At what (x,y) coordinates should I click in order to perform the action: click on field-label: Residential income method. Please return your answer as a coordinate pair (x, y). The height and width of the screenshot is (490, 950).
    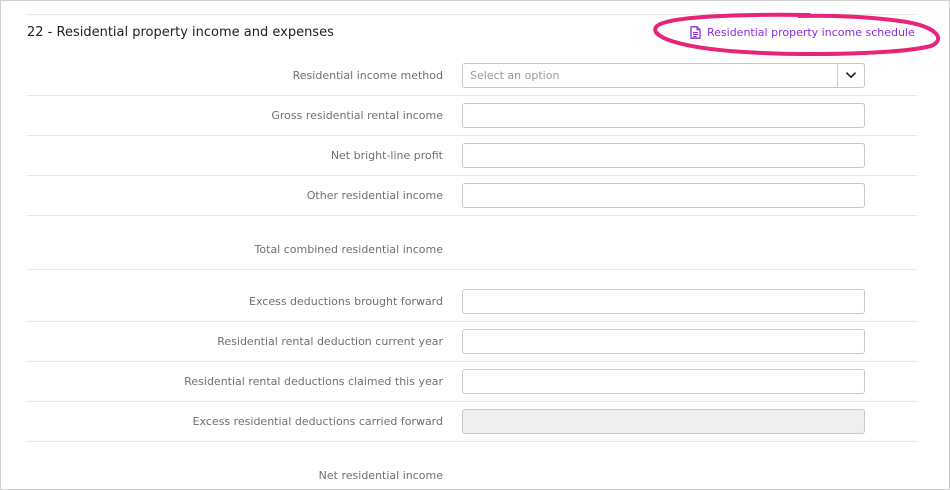
    Looking at the image, I should click on (367, 75).